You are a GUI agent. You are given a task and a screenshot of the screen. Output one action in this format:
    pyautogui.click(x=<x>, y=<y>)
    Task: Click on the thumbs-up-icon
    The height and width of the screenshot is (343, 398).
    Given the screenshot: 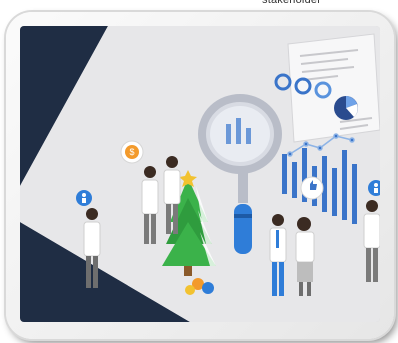 What is the action you would take?
    pyautogui.click(x=312, y=188)
    